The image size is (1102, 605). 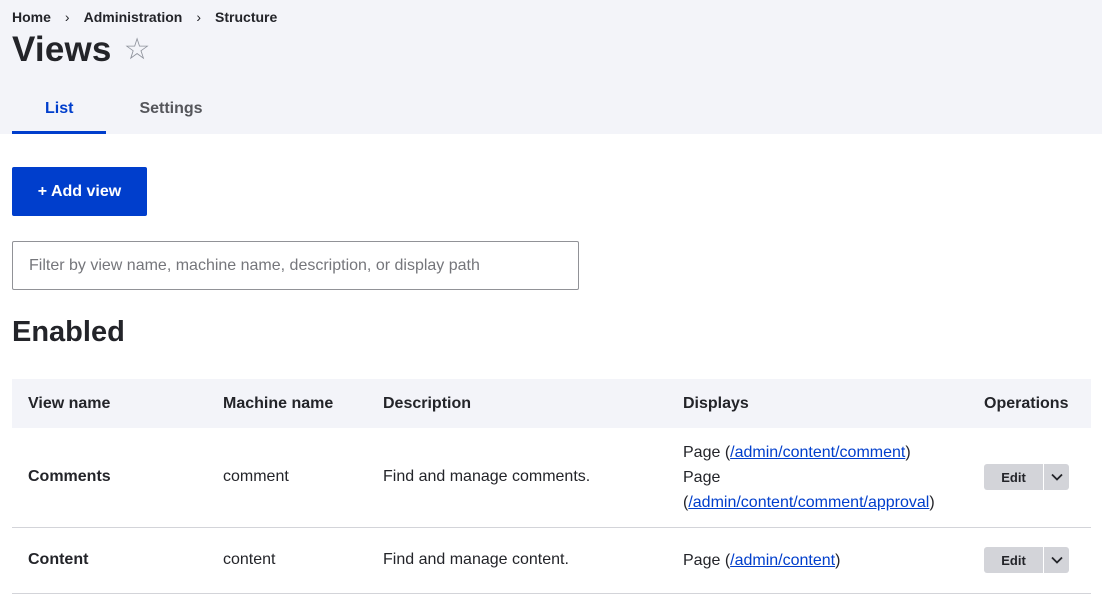 What do you see at coordinates (109, 478) in the screenshot?
I see `view-name-cell: Comments` at bounding box center [109, 478].